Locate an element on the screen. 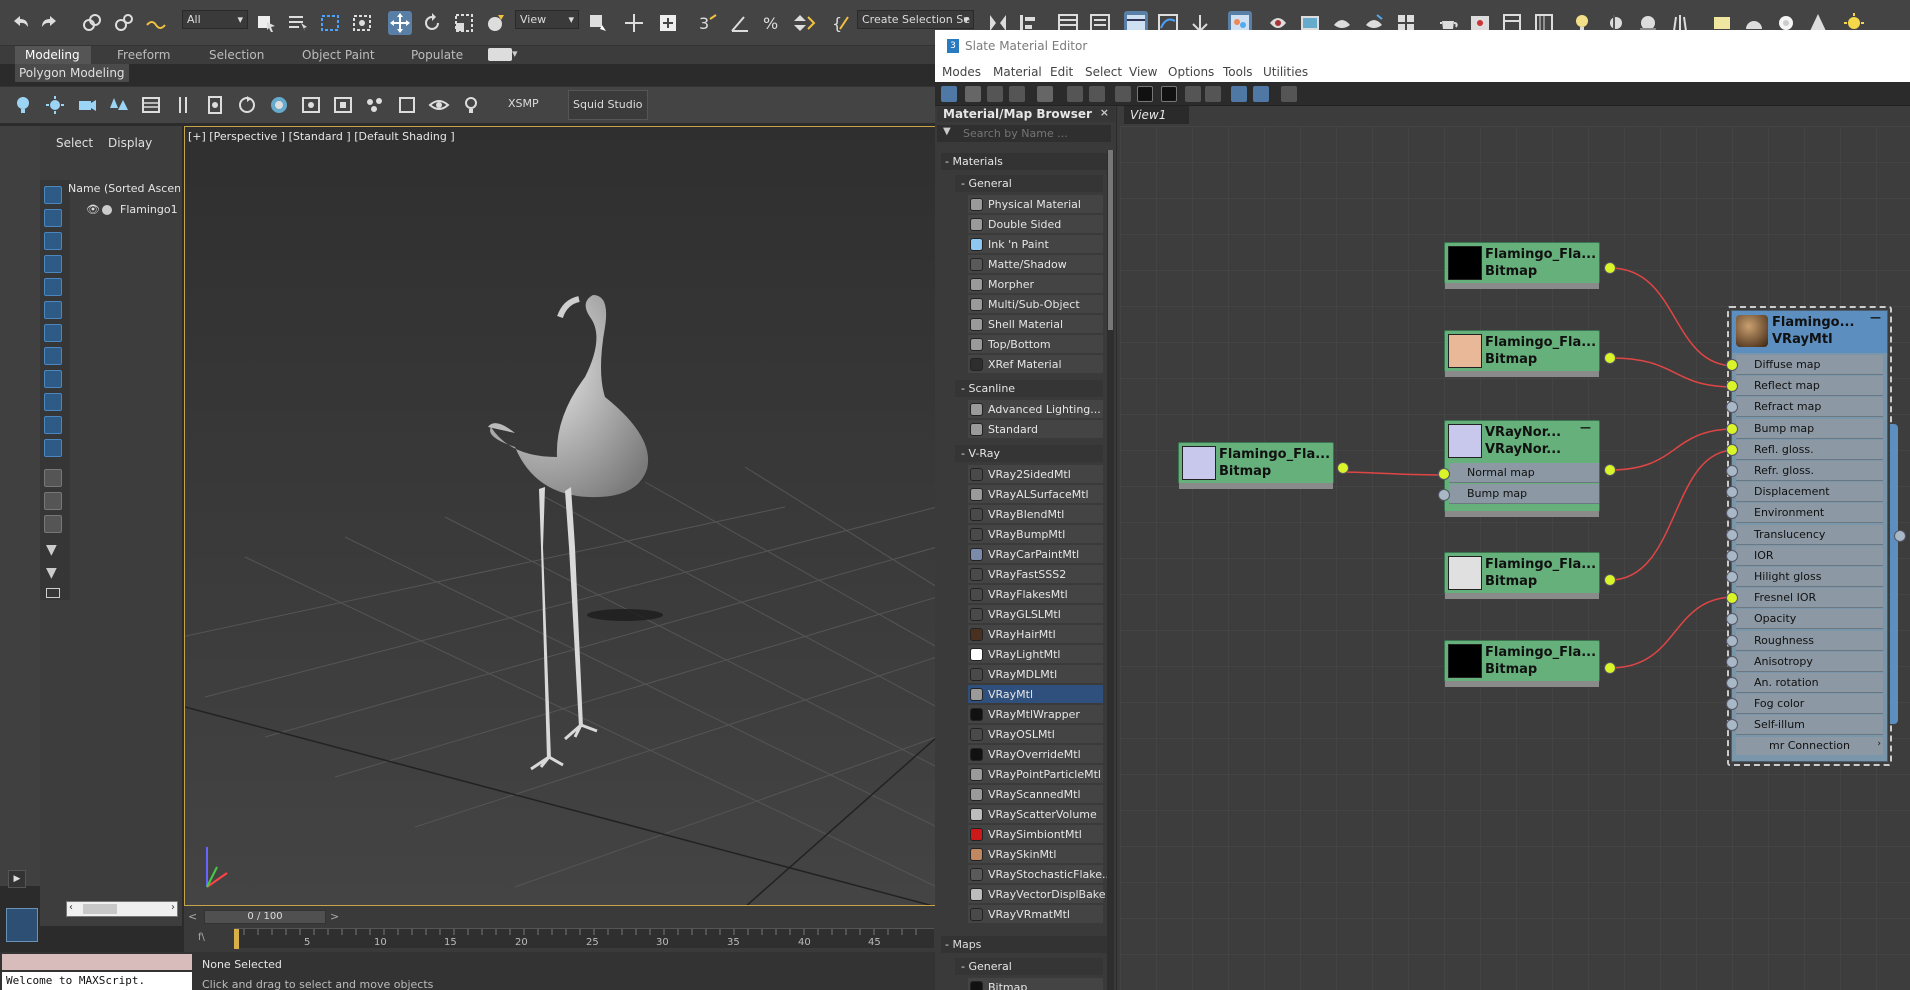  filter-groups-icon is located at coordinates (53, 333).